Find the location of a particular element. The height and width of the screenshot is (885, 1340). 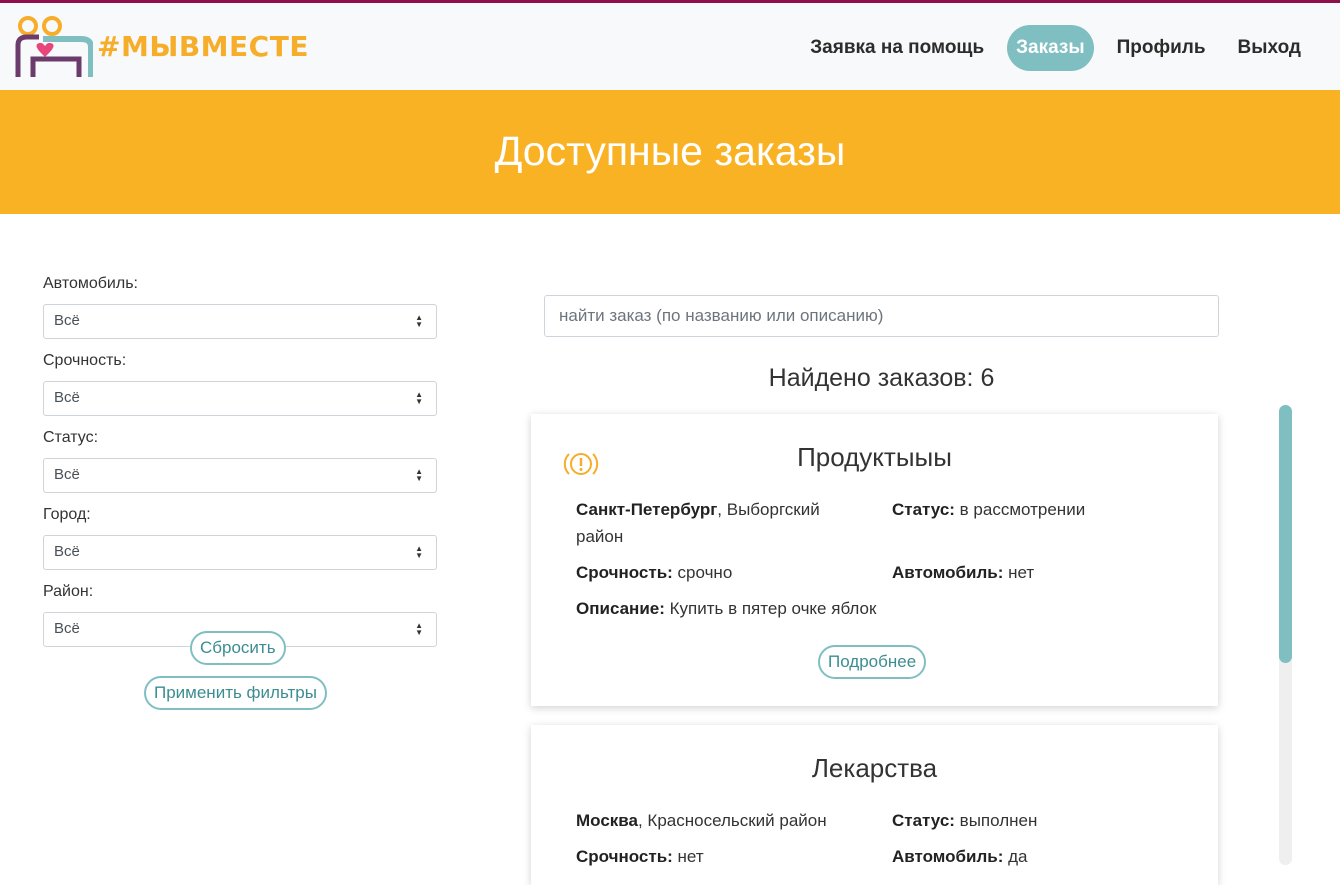

order-title: Продуктыыы is located at coordinates (874, 457).